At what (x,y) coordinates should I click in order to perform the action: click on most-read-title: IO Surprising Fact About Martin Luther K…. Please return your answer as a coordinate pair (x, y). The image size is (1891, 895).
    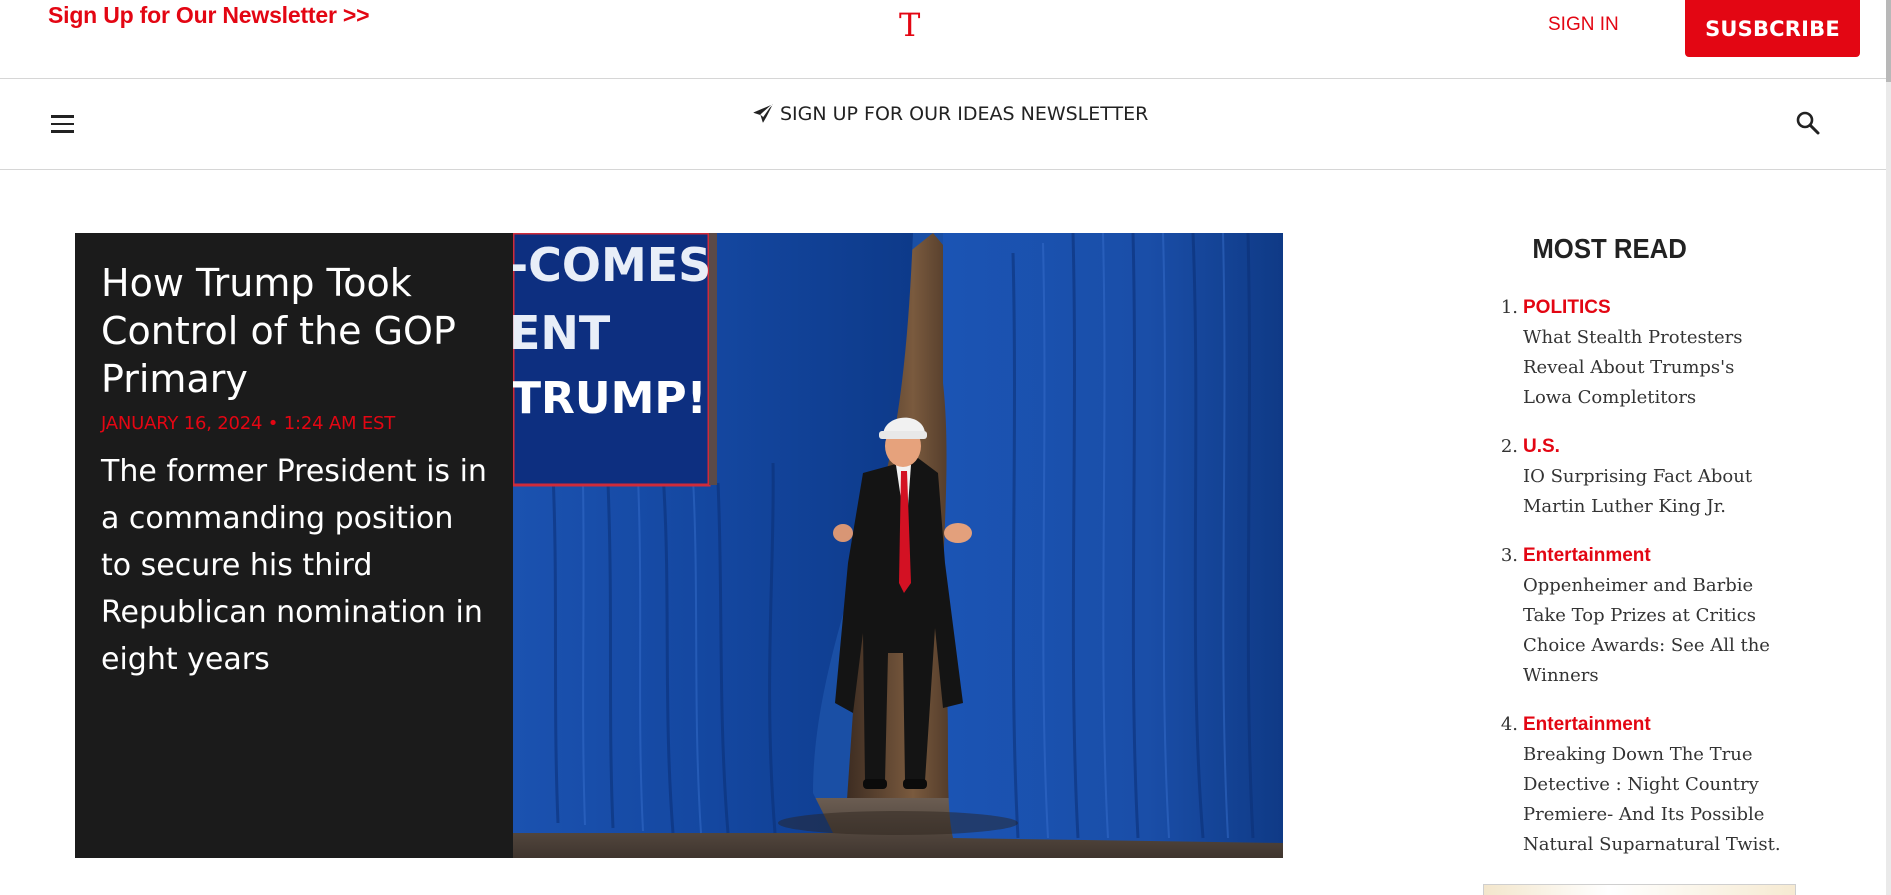
    Looking at the image, I should click on (1654, 492).